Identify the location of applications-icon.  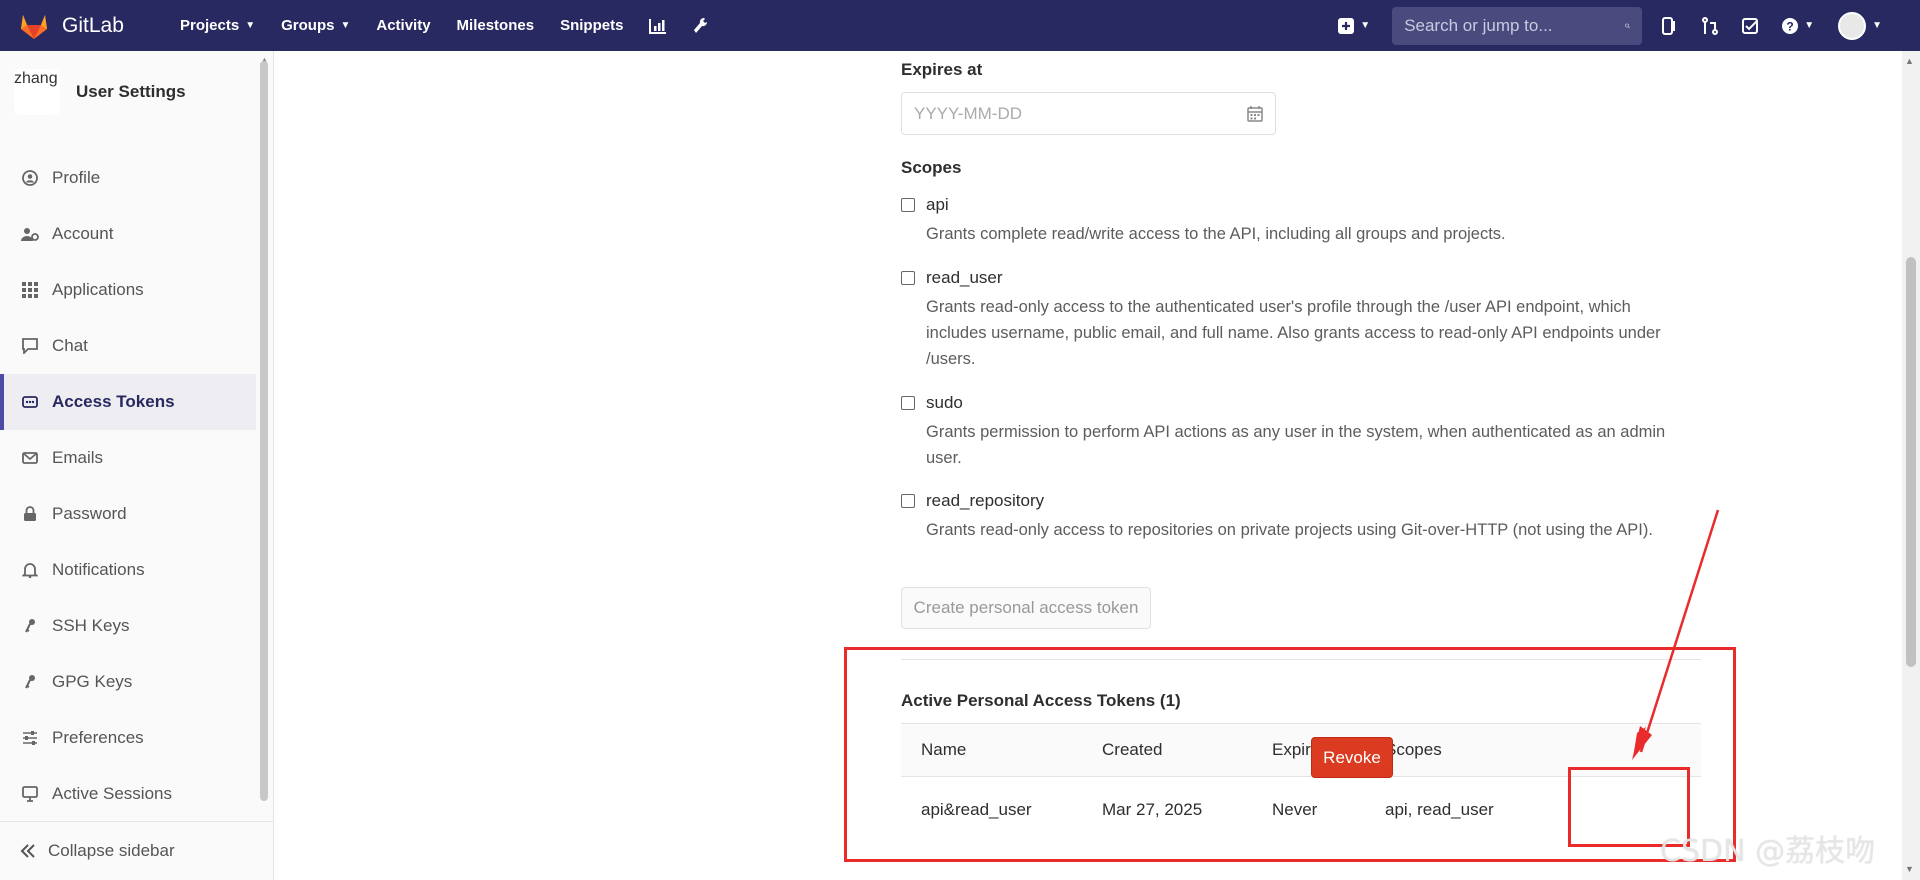
(30, 290).